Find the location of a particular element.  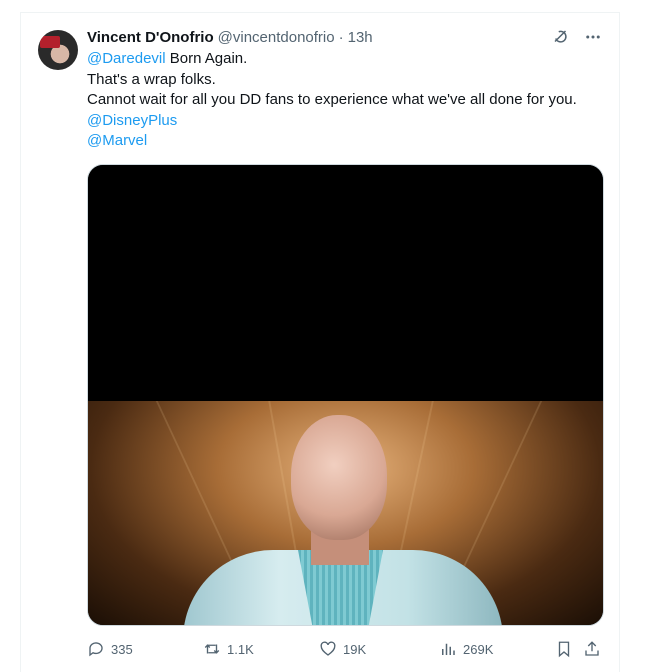

bookmark-icon is located at coordinates (564, 649).